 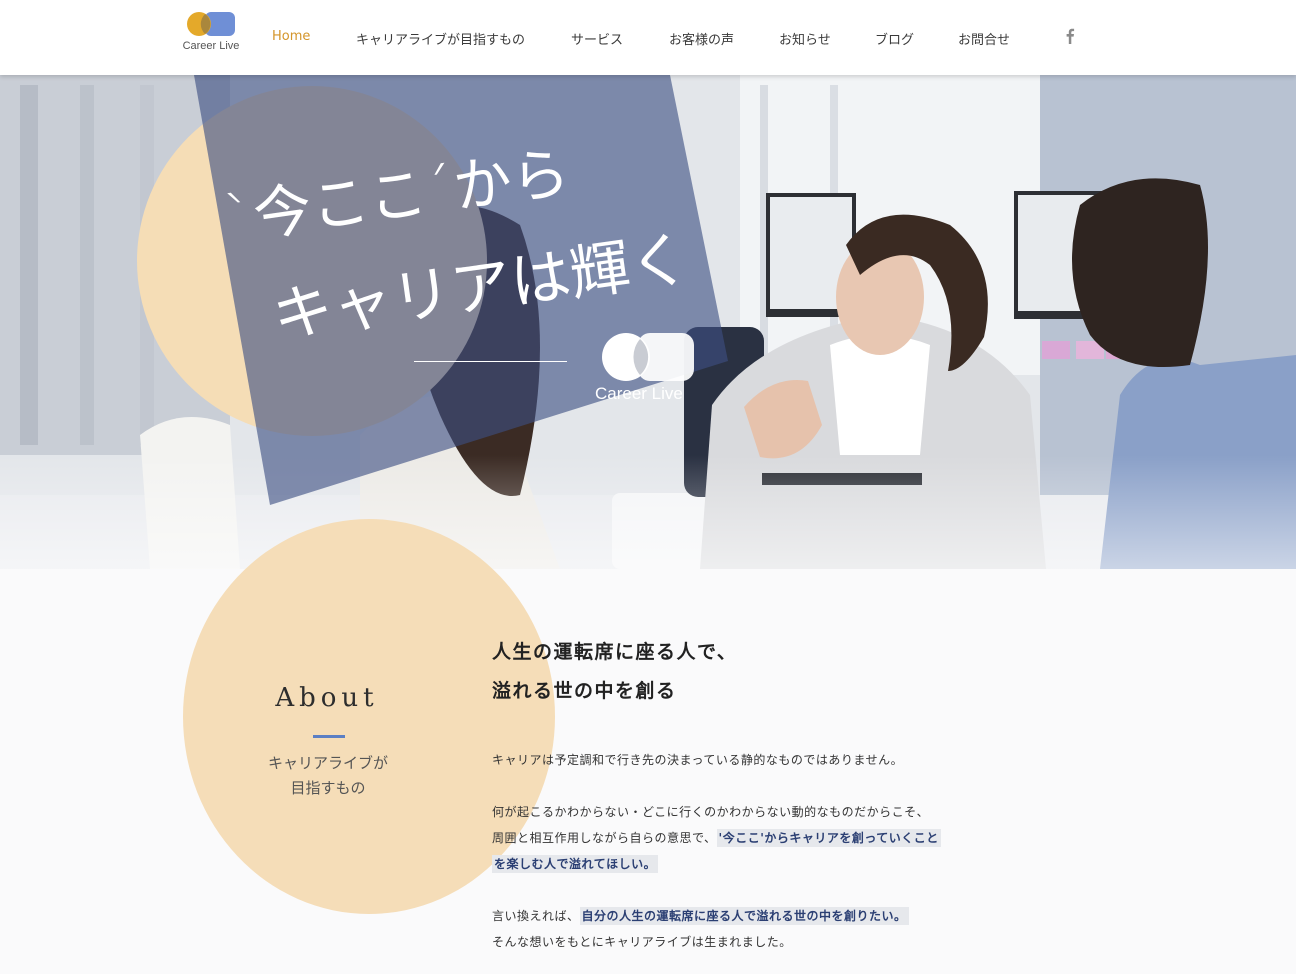 What do you see at coordinates (698, 760) in the screenshot?
I see `paragraph-1-text: キャリアは予定調和で行き先の決まっている静的なものではありません。` at bounding box center [698, 760].